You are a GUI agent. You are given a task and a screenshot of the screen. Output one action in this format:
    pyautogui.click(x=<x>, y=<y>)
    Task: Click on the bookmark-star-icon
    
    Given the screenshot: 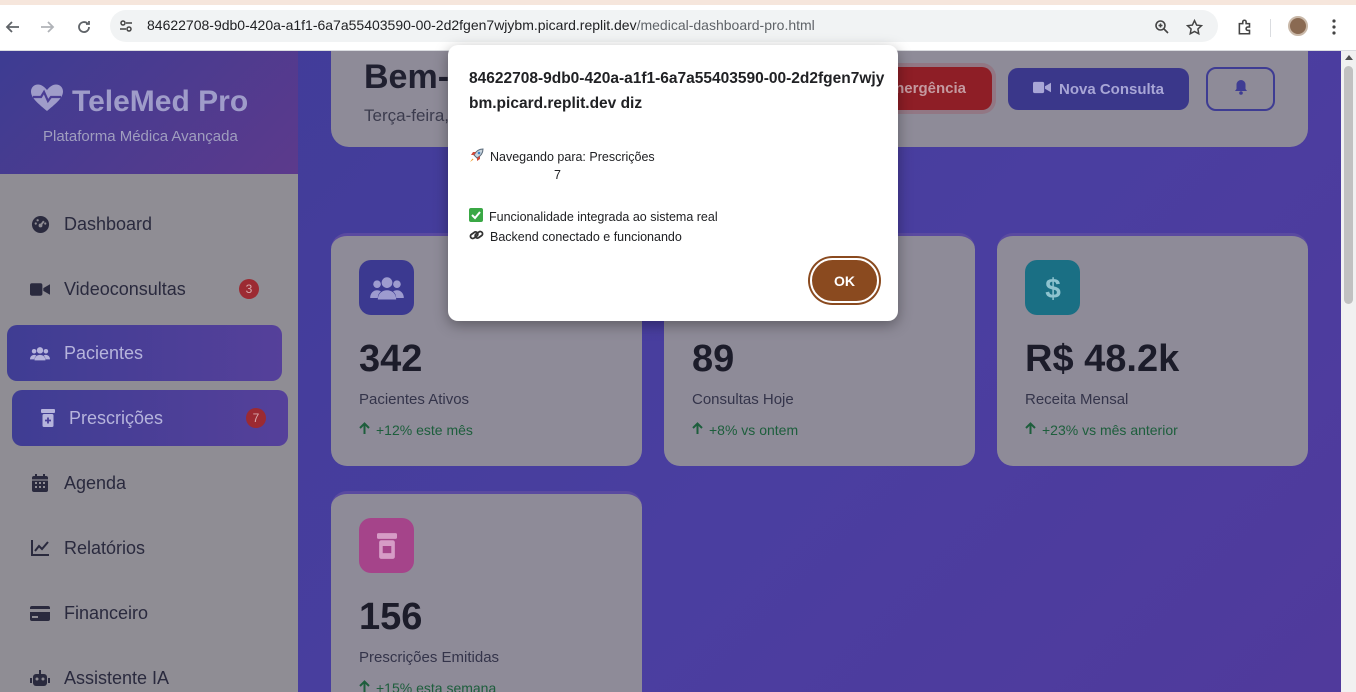 What is the action you would take?
    pyautogui.click(x=1194, y=27)
    